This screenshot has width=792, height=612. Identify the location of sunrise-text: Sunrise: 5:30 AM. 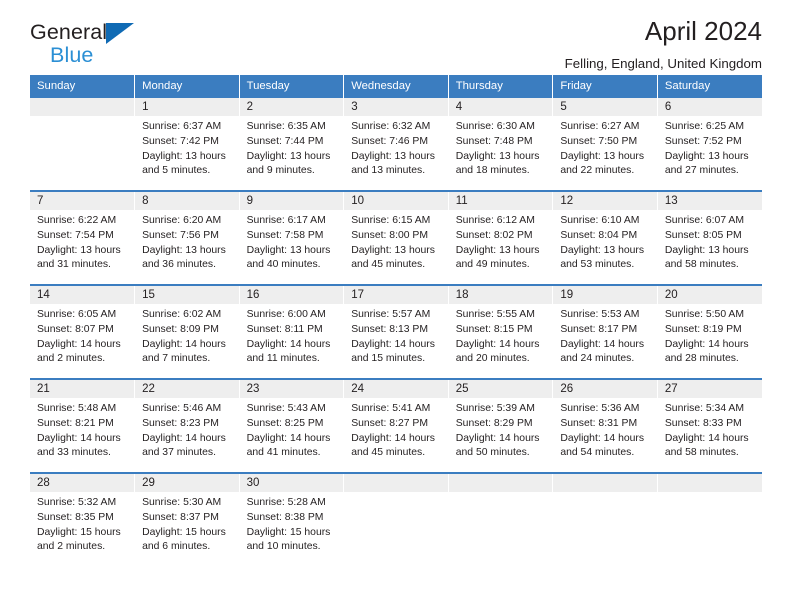
(182, 502).